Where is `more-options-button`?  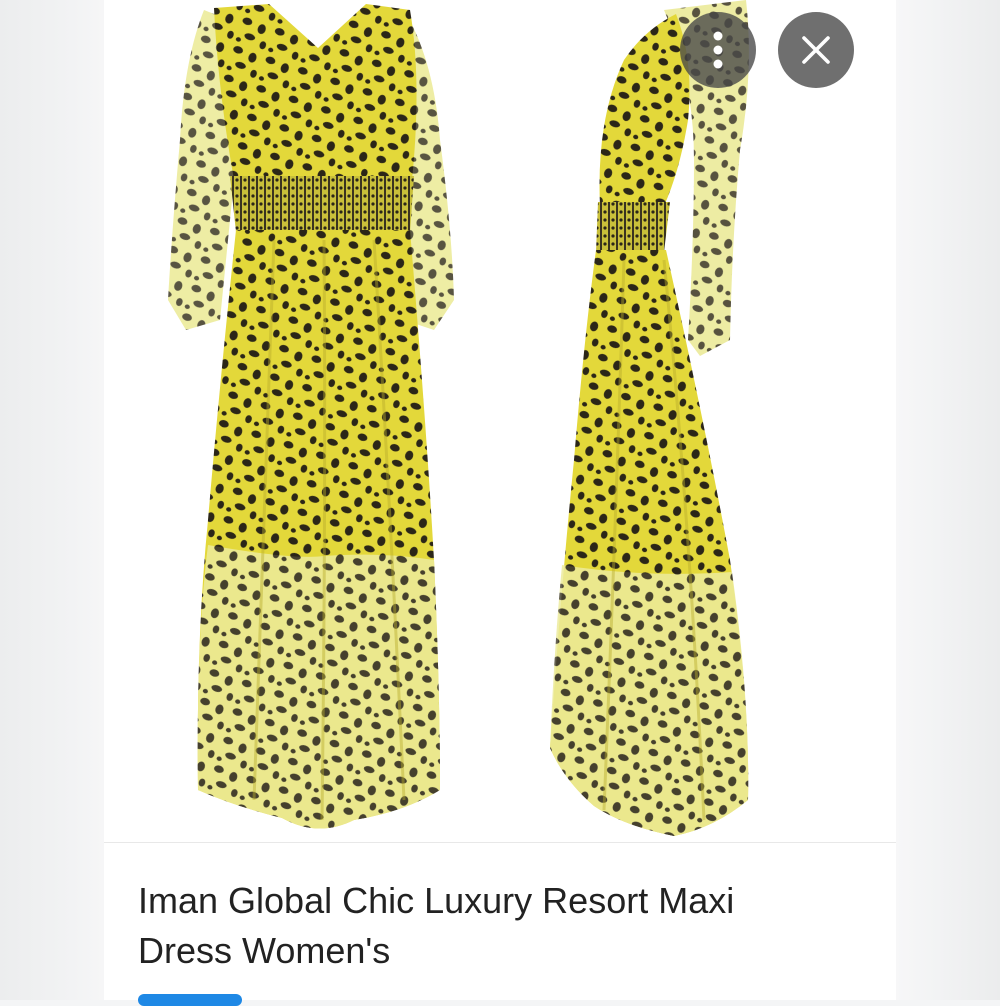 more-options-button is located at coordinates (718, 50).